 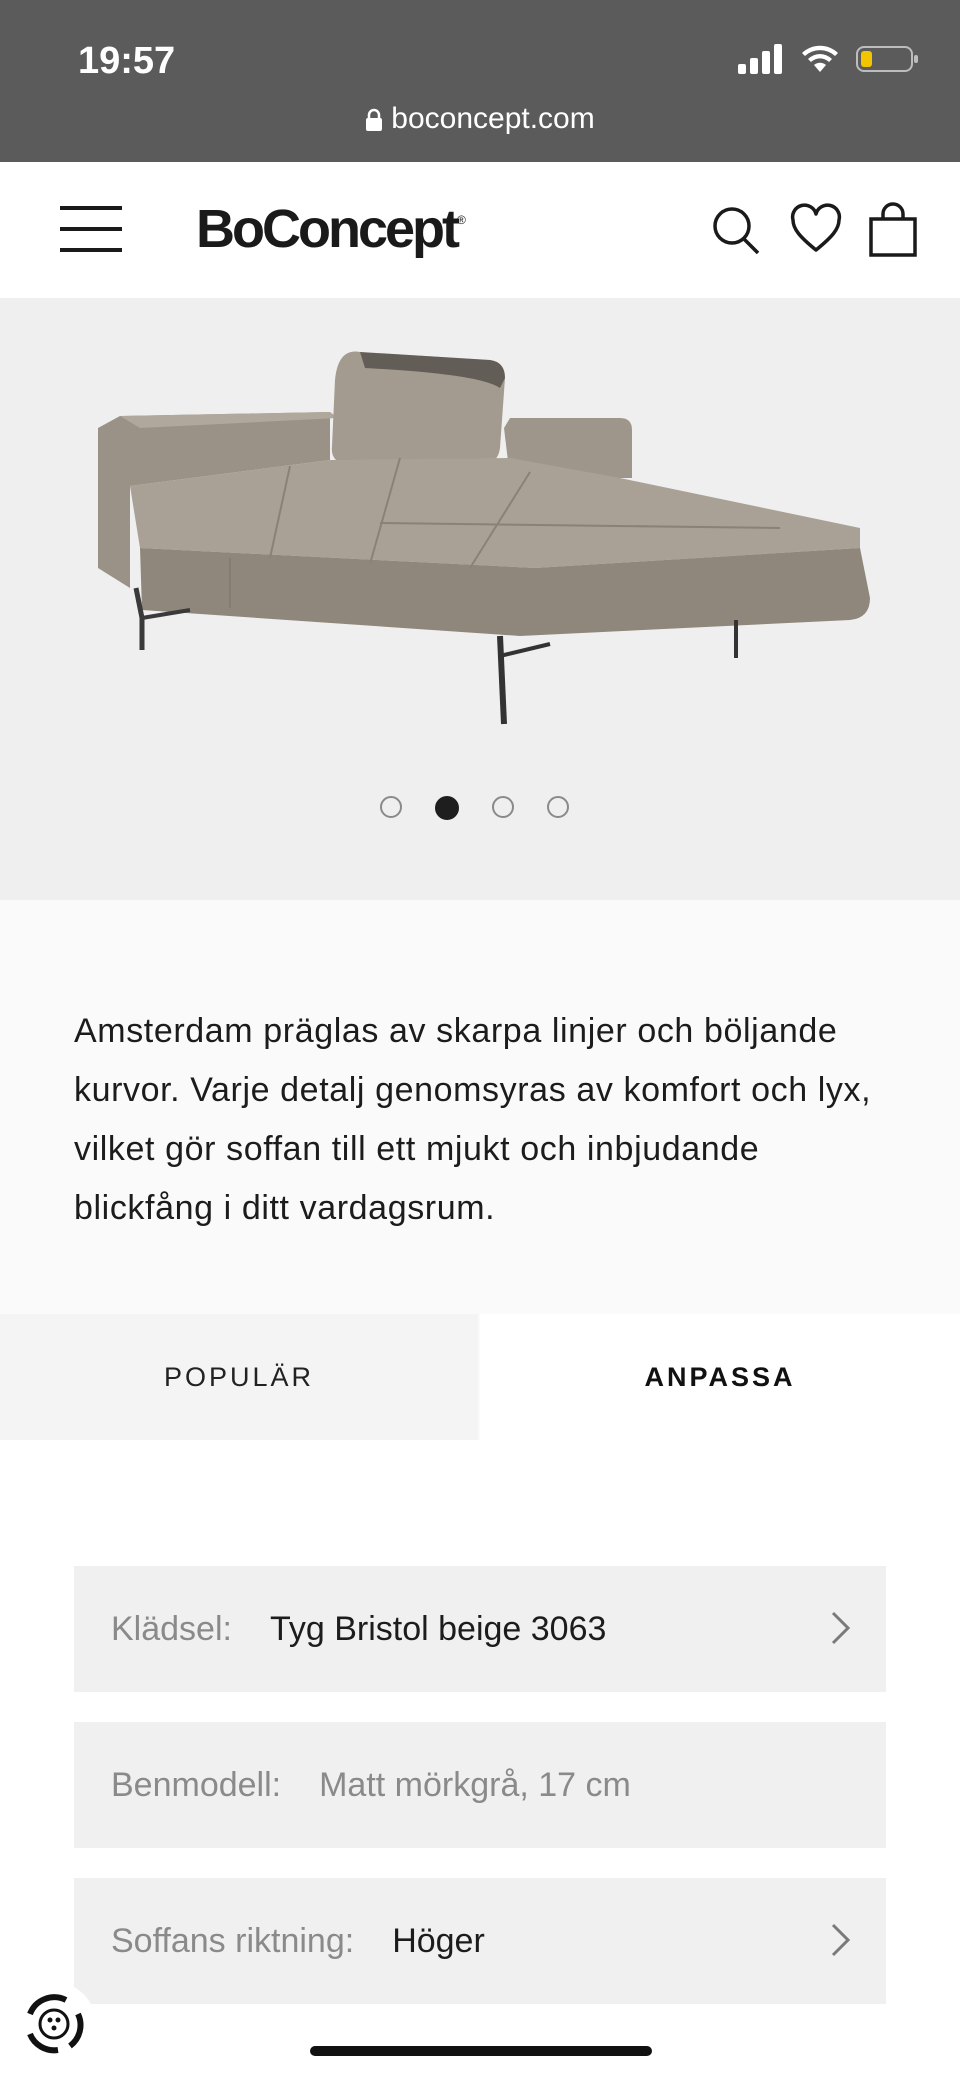 What do you see at coordinates (893, 230) in the screenshot?
I see `bag-icon` at bounding box center [893, 230].